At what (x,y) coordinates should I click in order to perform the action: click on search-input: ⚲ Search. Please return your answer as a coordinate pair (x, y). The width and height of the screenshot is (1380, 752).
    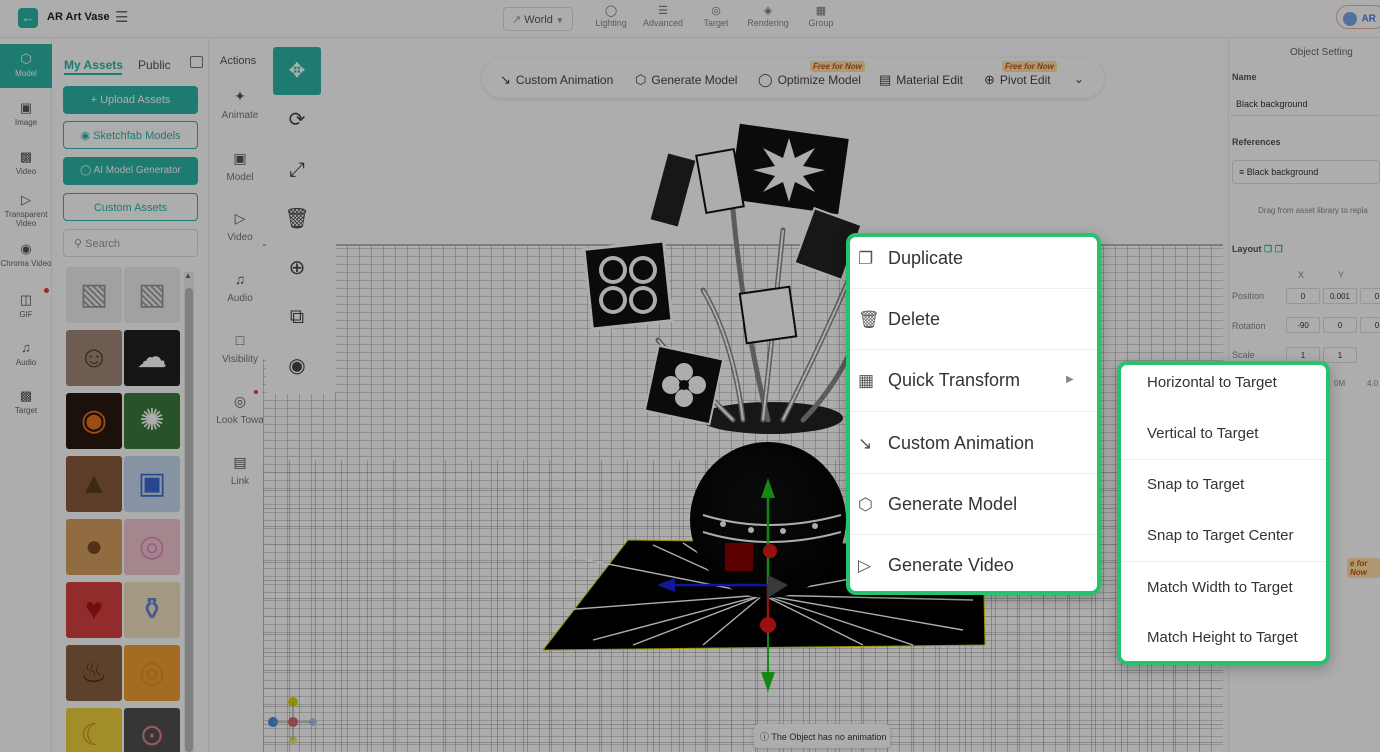
    Looking at the image, I should click on (130, 243).